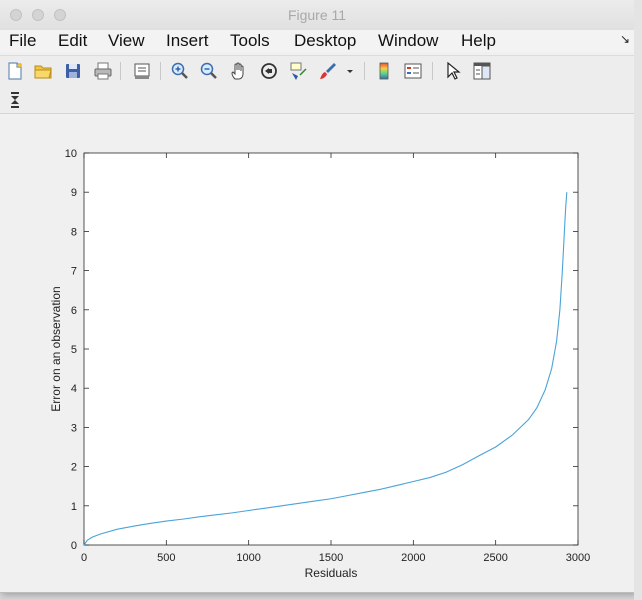 The image size is (642, 600). Describe the element at coordinates (495, 558) in the screenshot. I see `x-tick-label: 2500` at that location.